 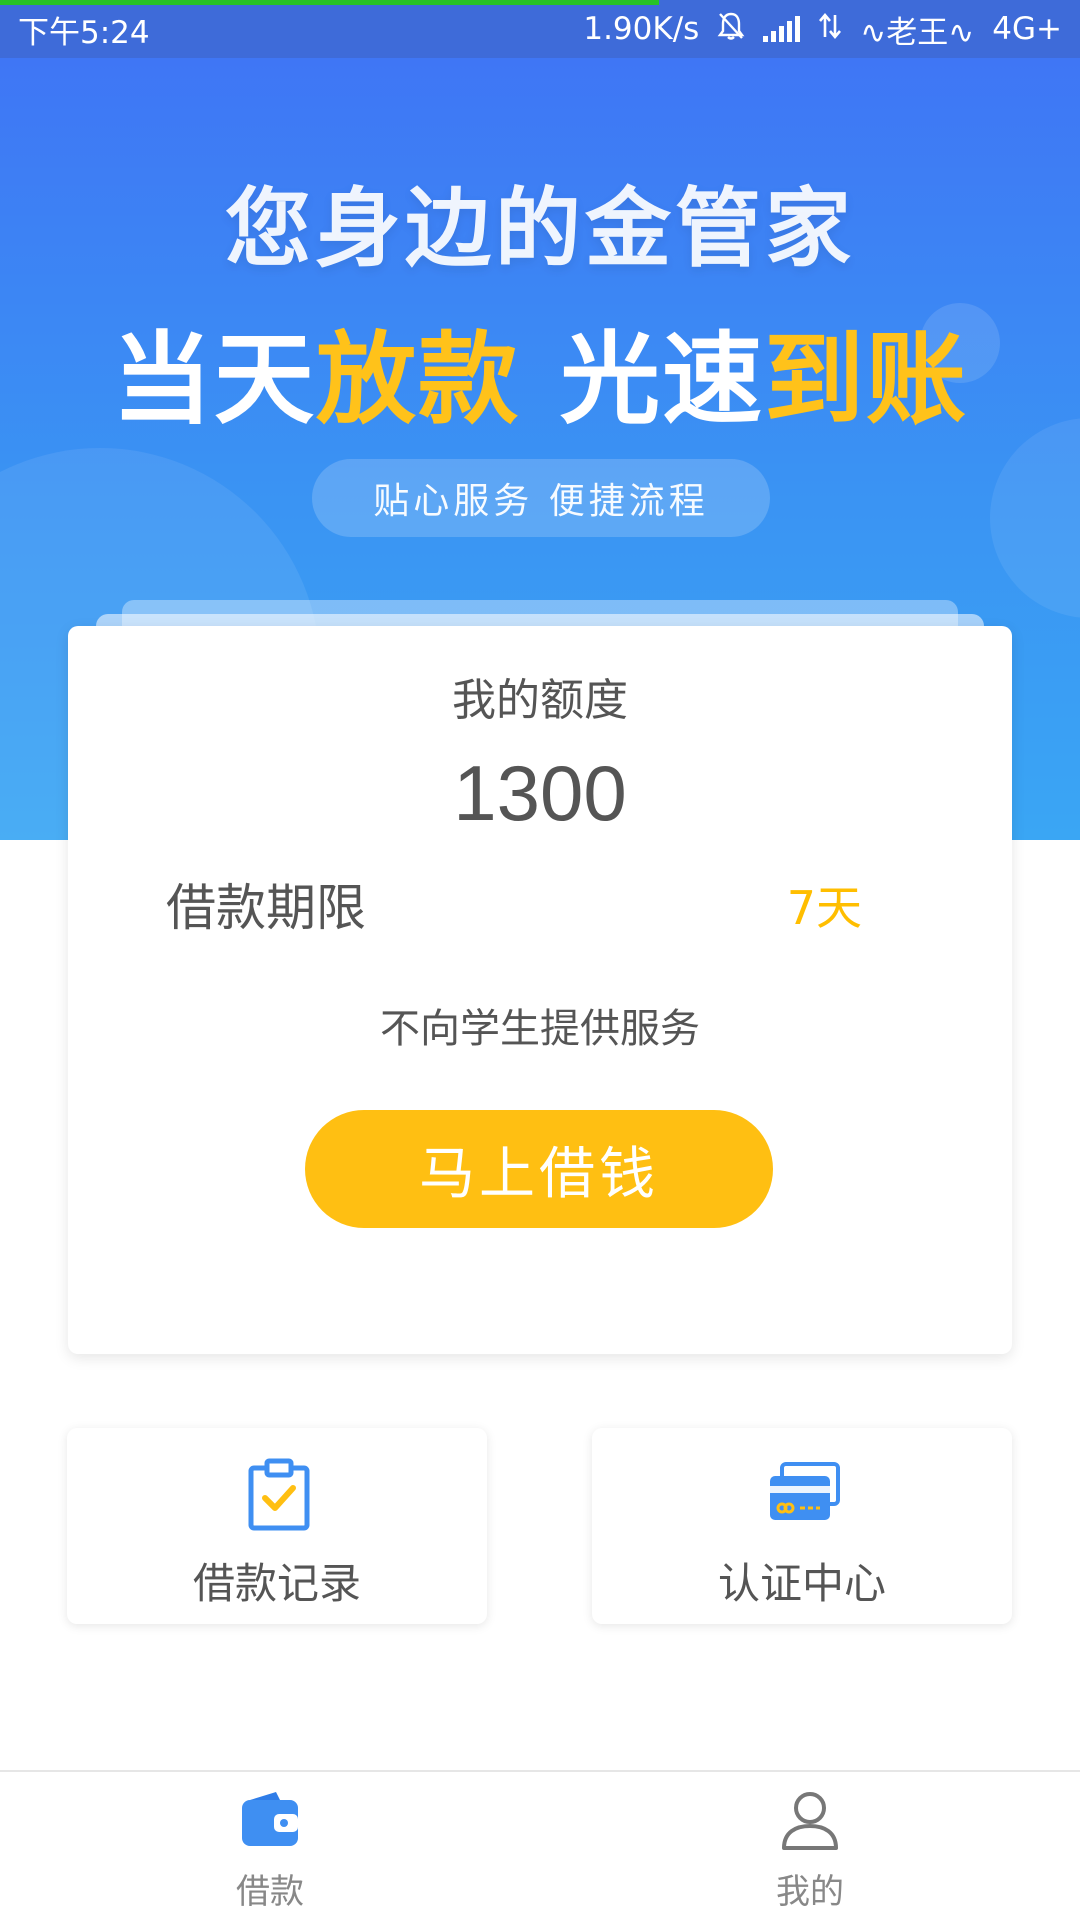 I want to click on verification-center-label: 认证中心, so click(x=801, y=1583).